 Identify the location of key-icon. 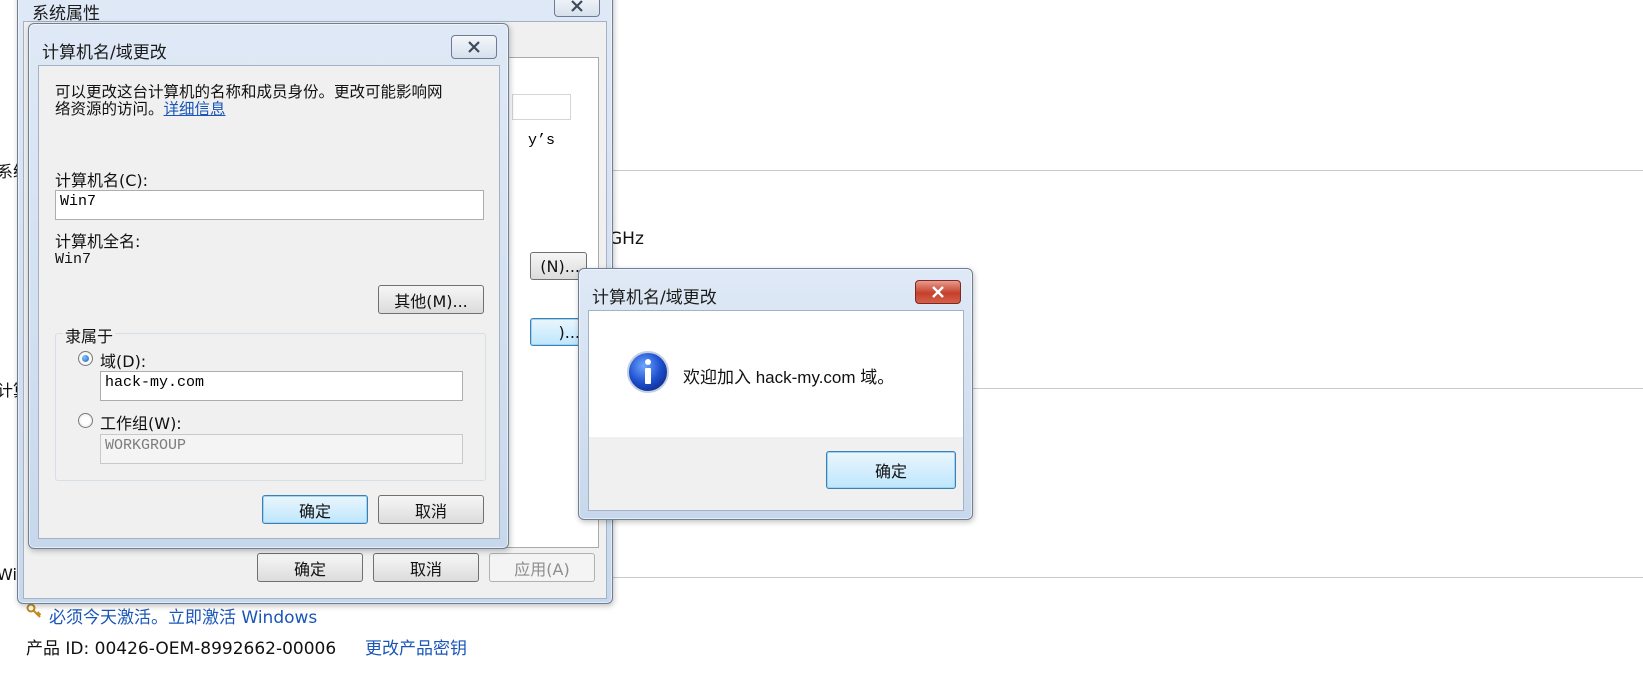
(34, 611).